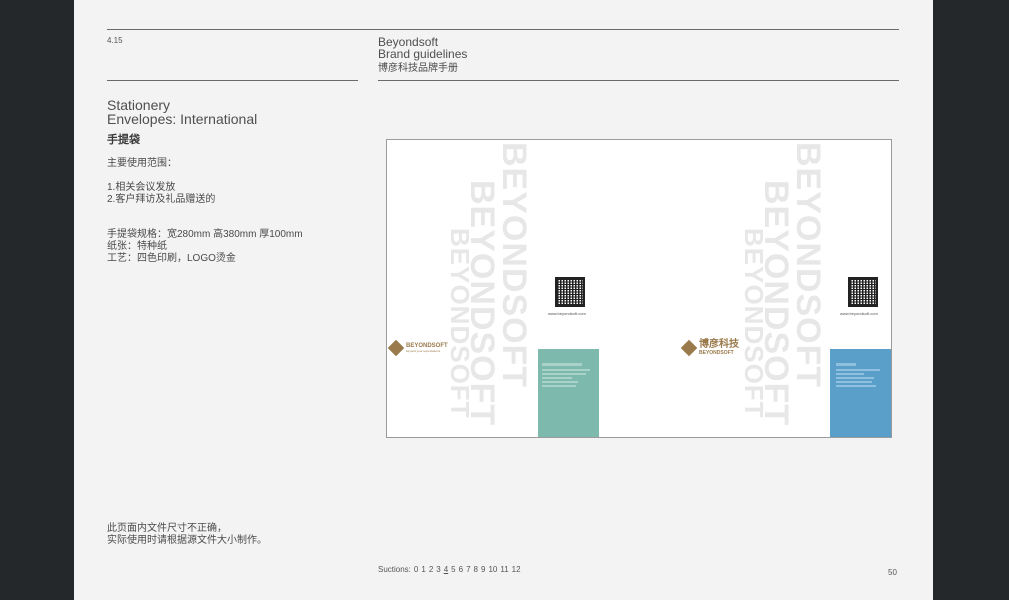  I want to click on section-link: 6, so click(461, 569).